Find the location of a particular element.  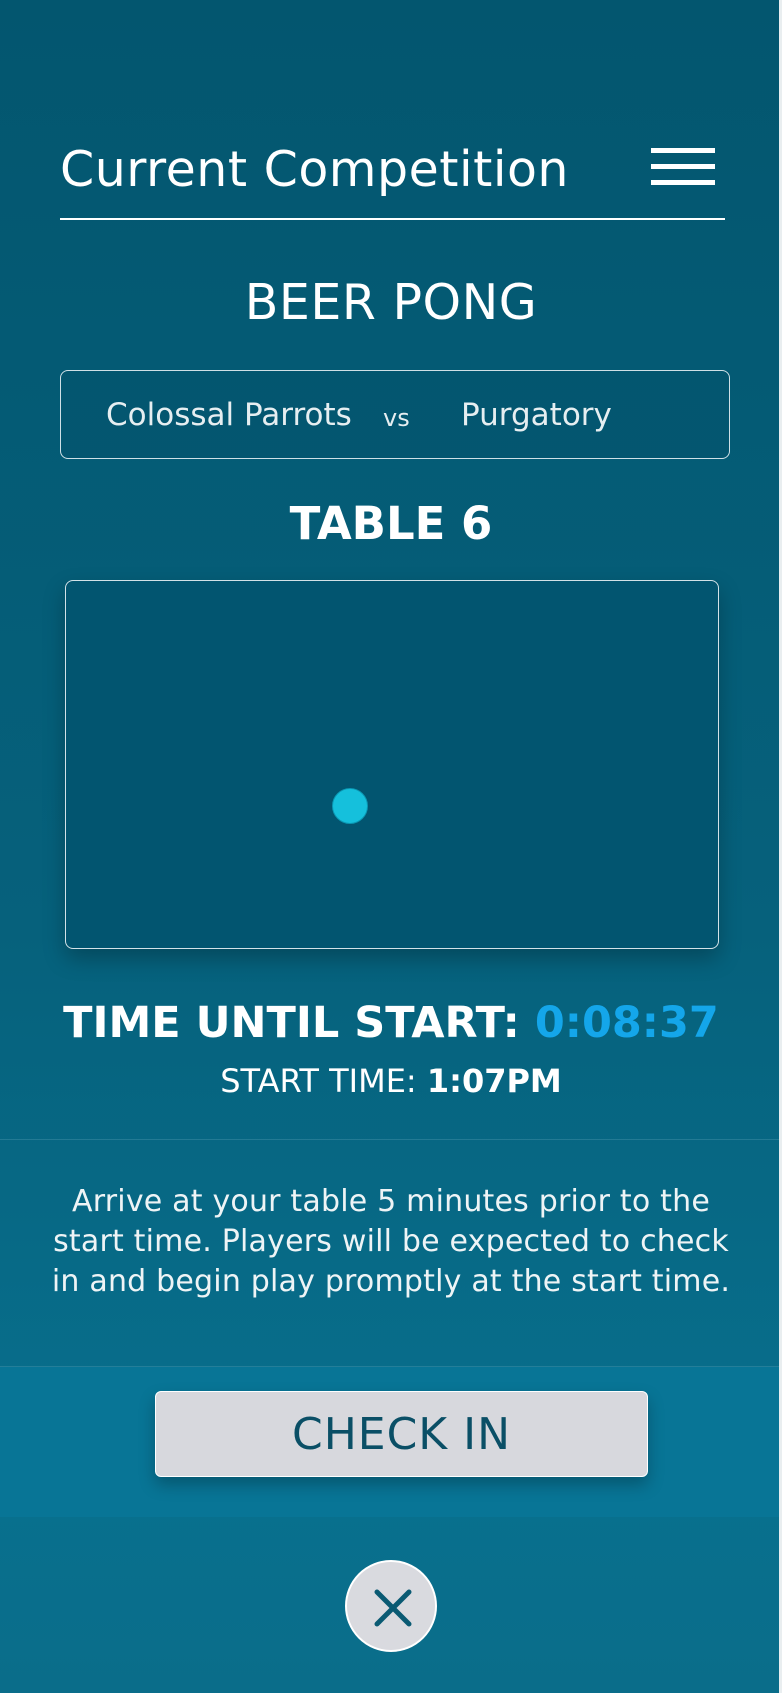

close-button is located at coordinates (391, 1606).